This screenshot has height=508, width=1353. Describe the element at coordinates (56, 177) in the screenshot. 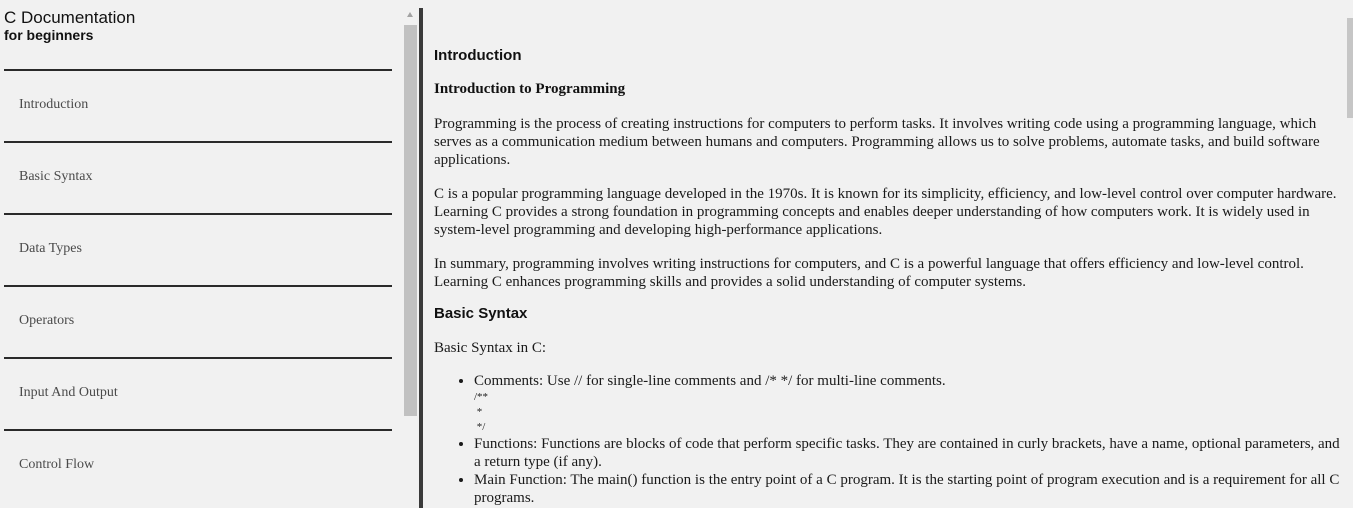

I see `nav-link-label: Basic Syntax` at that location.